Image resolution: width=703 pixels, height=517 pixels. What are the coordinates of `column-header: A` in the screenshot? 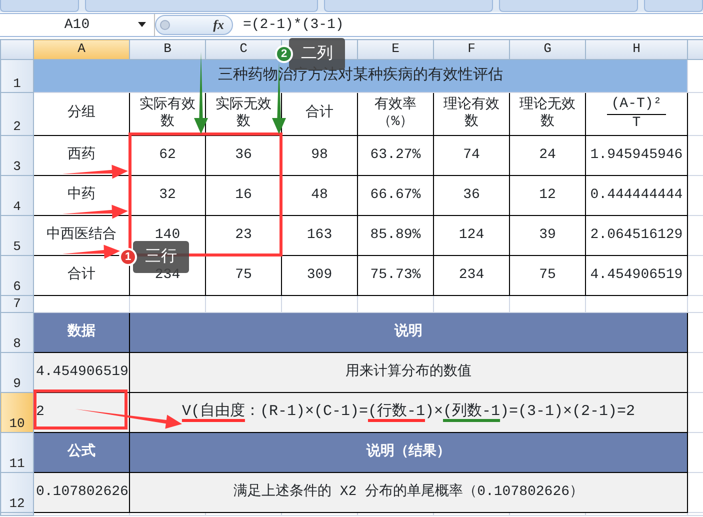 It's located at (82, 50).